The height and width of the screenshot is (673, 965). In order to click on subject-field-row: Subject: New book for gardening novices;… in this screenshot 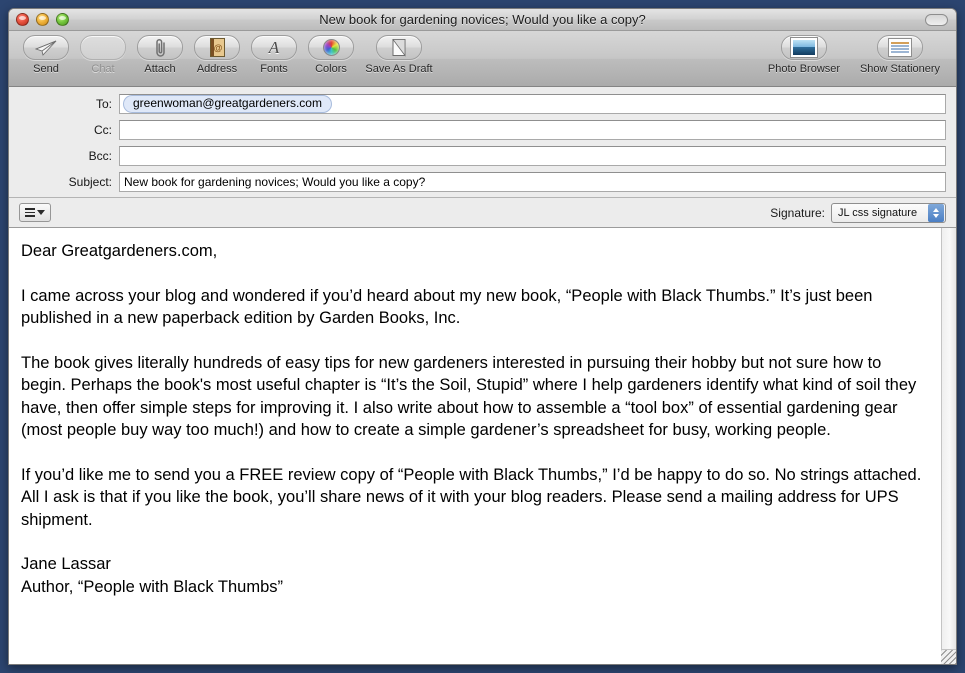, I will do `click(482, 181)`.